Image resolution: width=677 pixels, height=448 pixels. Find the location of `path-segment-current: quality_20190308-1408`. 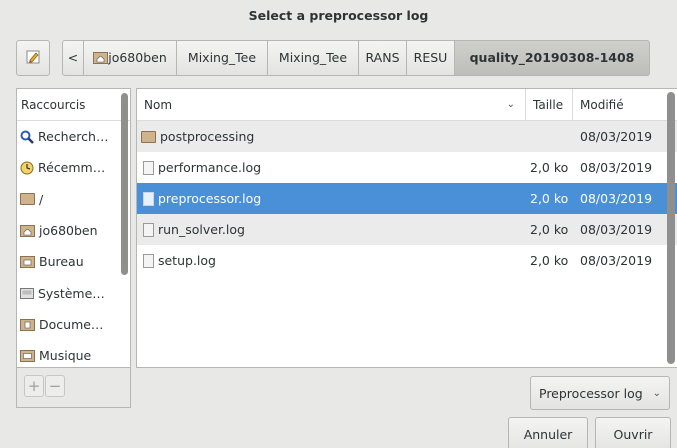

path-segment-current: quality_20190308-1408 is located at coordinates (552, 58).